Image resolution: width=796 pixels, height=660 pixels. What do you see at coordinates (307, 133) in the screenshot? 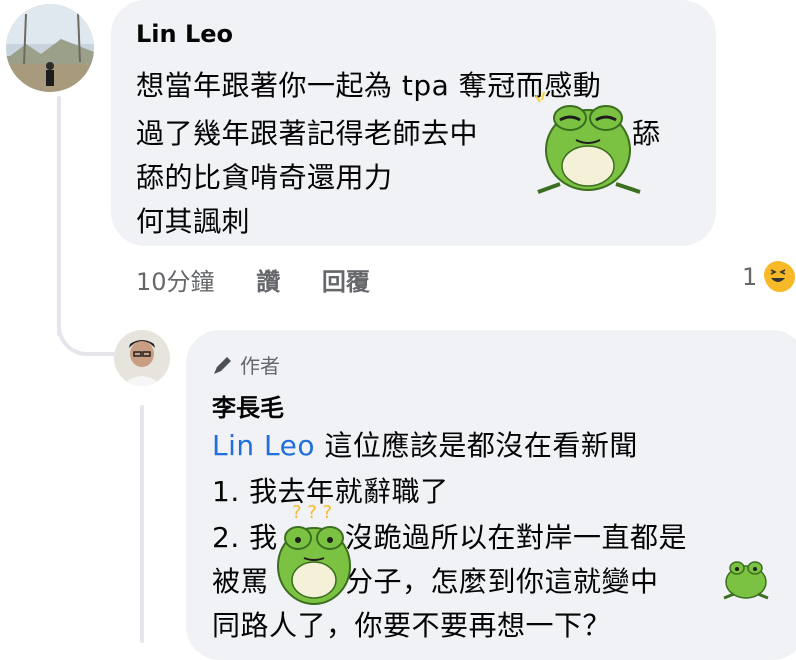
I see `comment-line-2: 過了幾年跟著記得老師去中` at bounding box center [307, 133].